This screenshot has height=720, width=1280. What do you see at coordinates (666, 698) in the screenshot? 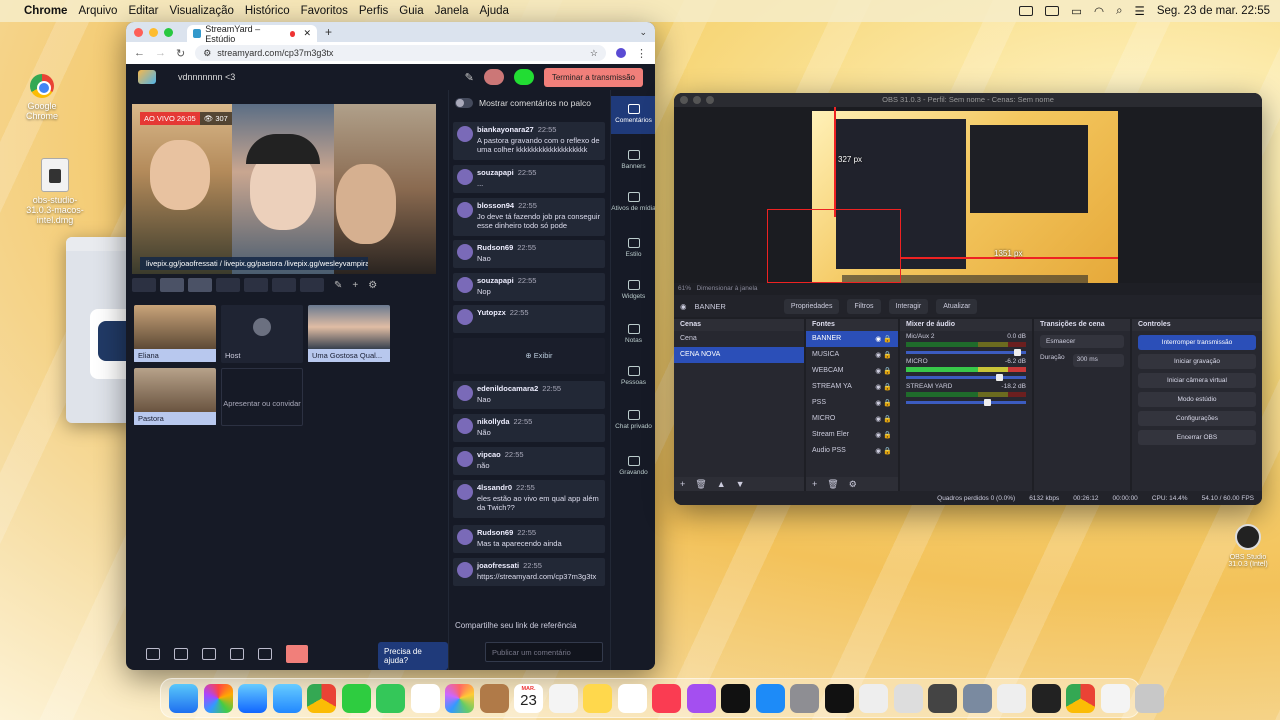
I see `music-icon` at bounding box center [666, 698].